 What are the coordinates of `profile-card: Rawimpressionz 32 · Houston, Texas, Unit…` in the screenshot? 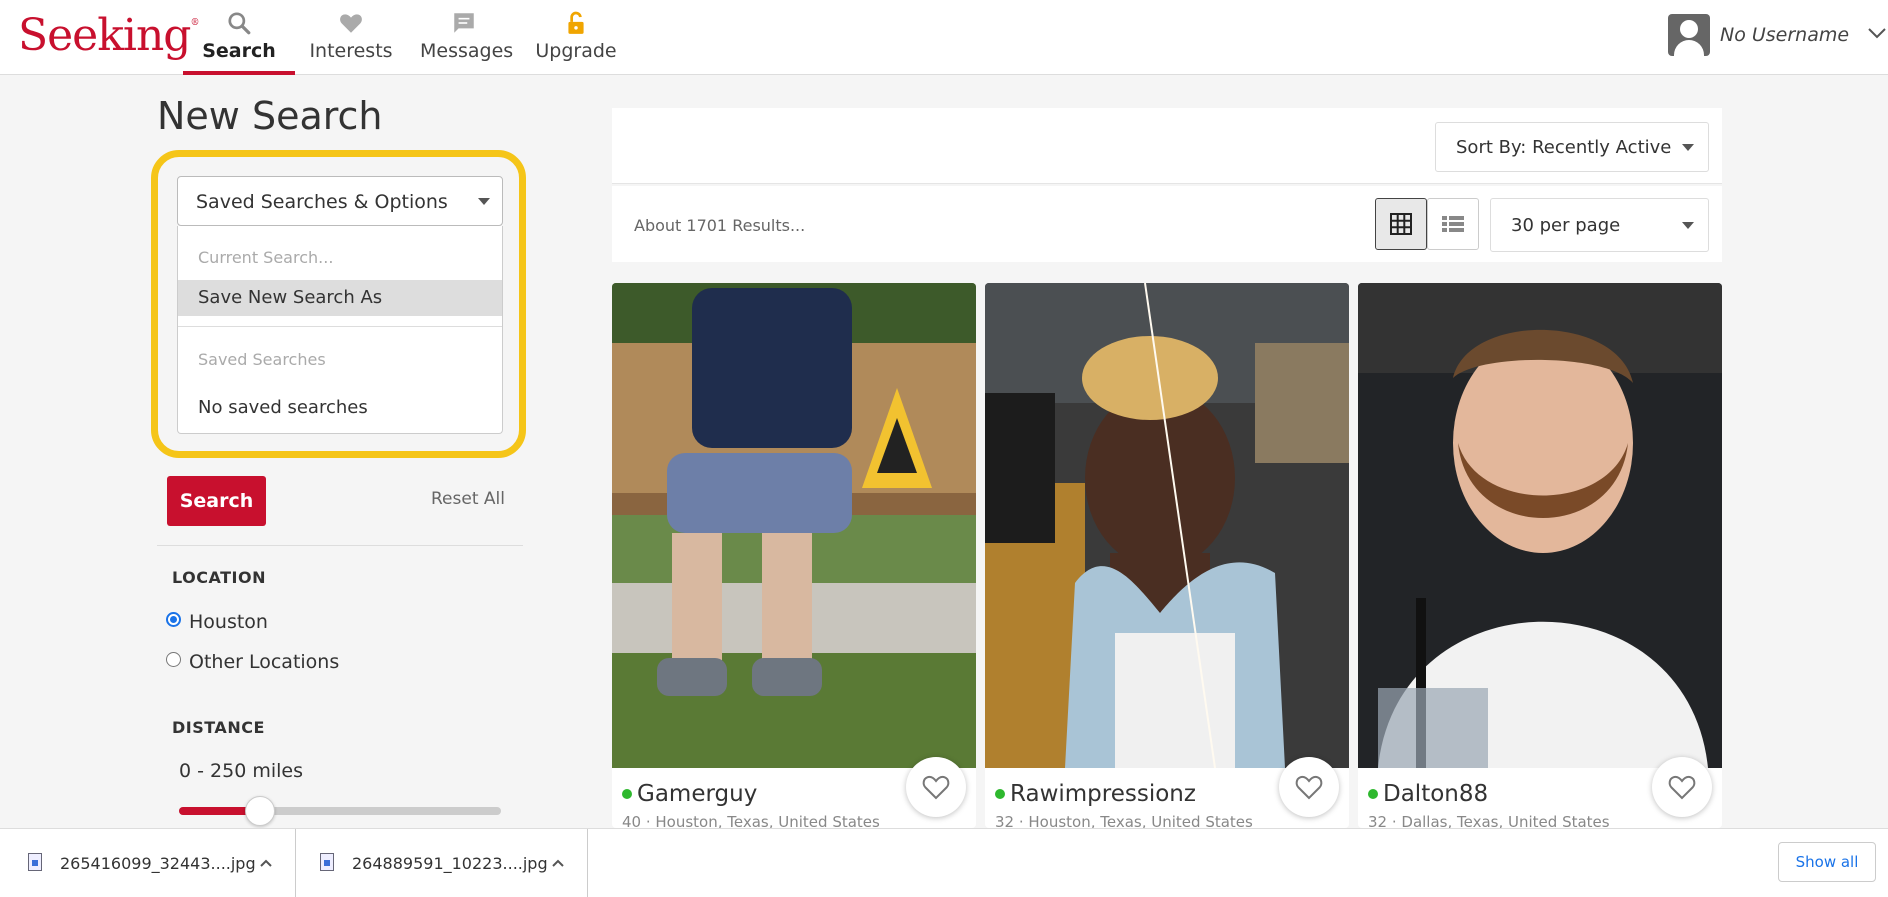 It's located at (1167, 555).